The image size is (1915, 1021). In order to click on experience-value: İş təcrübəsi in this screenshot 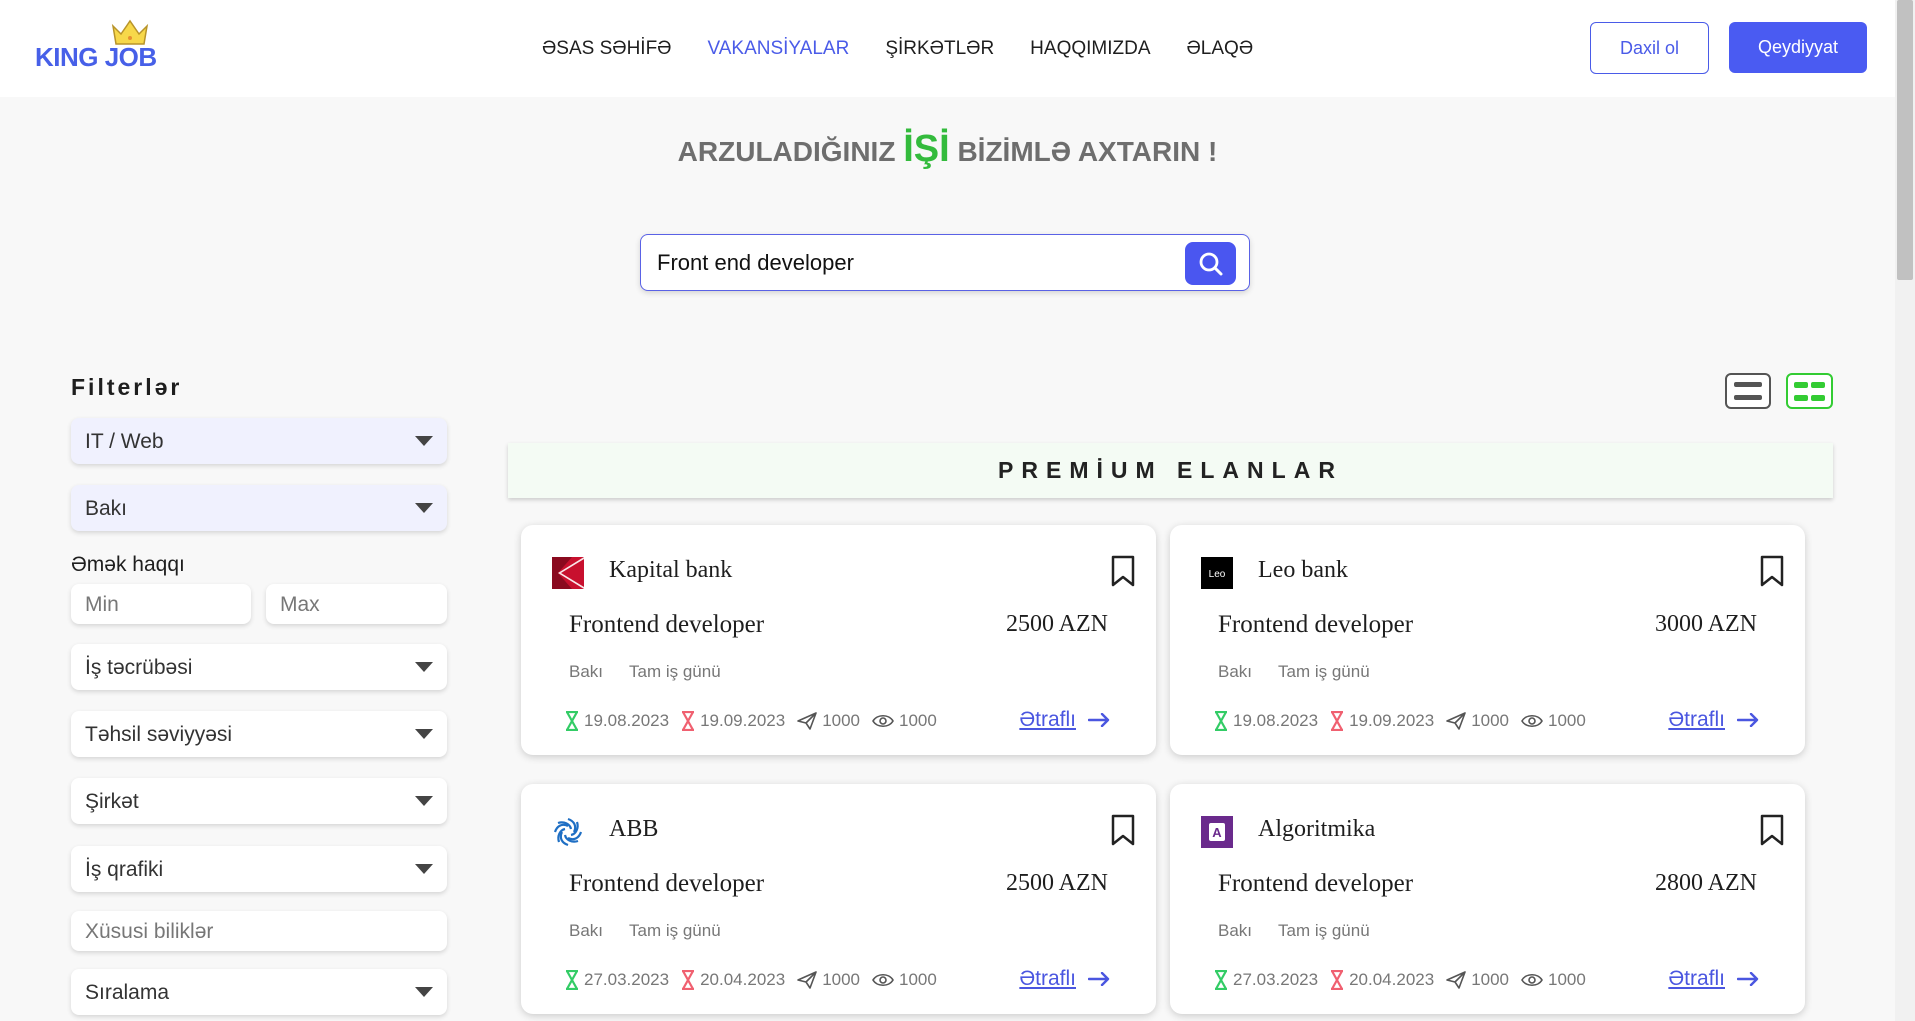, I will do `click(139, 667)`.